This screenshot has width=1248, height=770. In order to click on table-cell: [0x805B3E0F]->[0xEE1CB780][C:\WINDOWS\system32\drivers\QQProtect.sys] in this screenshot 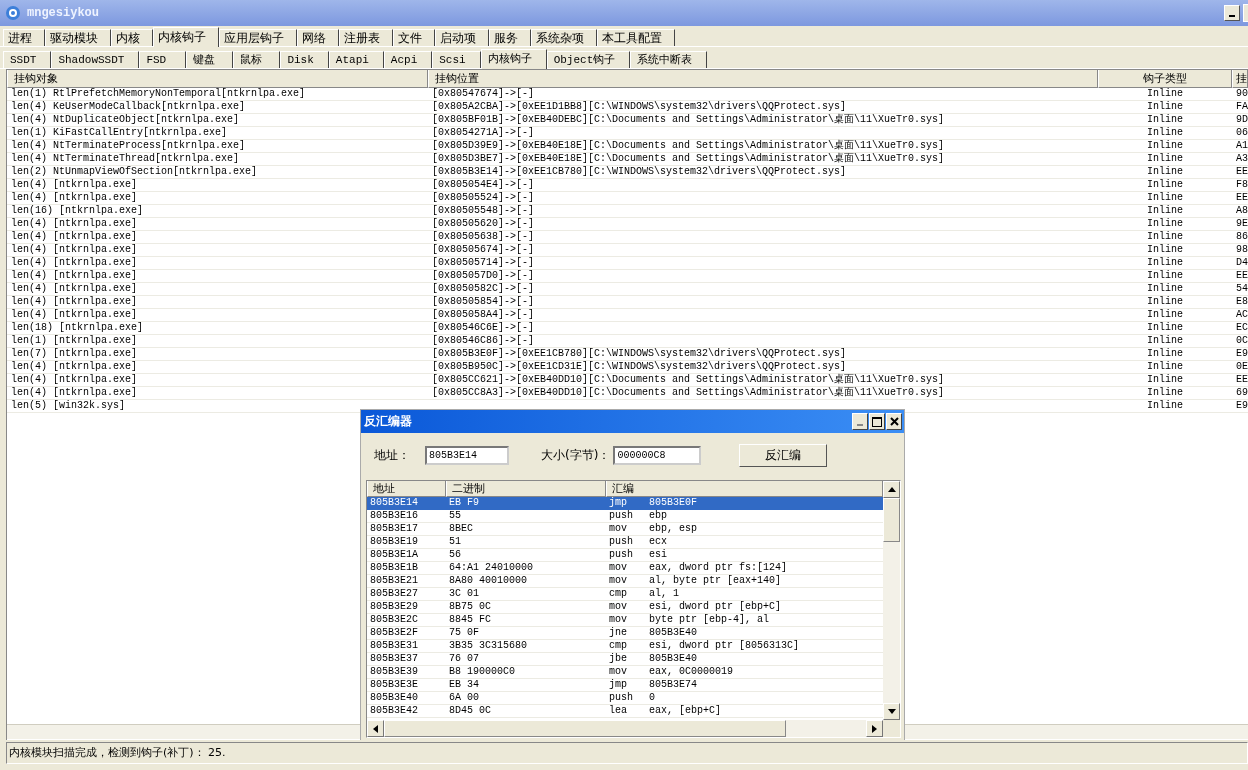, I will do `click(763, 354)`.